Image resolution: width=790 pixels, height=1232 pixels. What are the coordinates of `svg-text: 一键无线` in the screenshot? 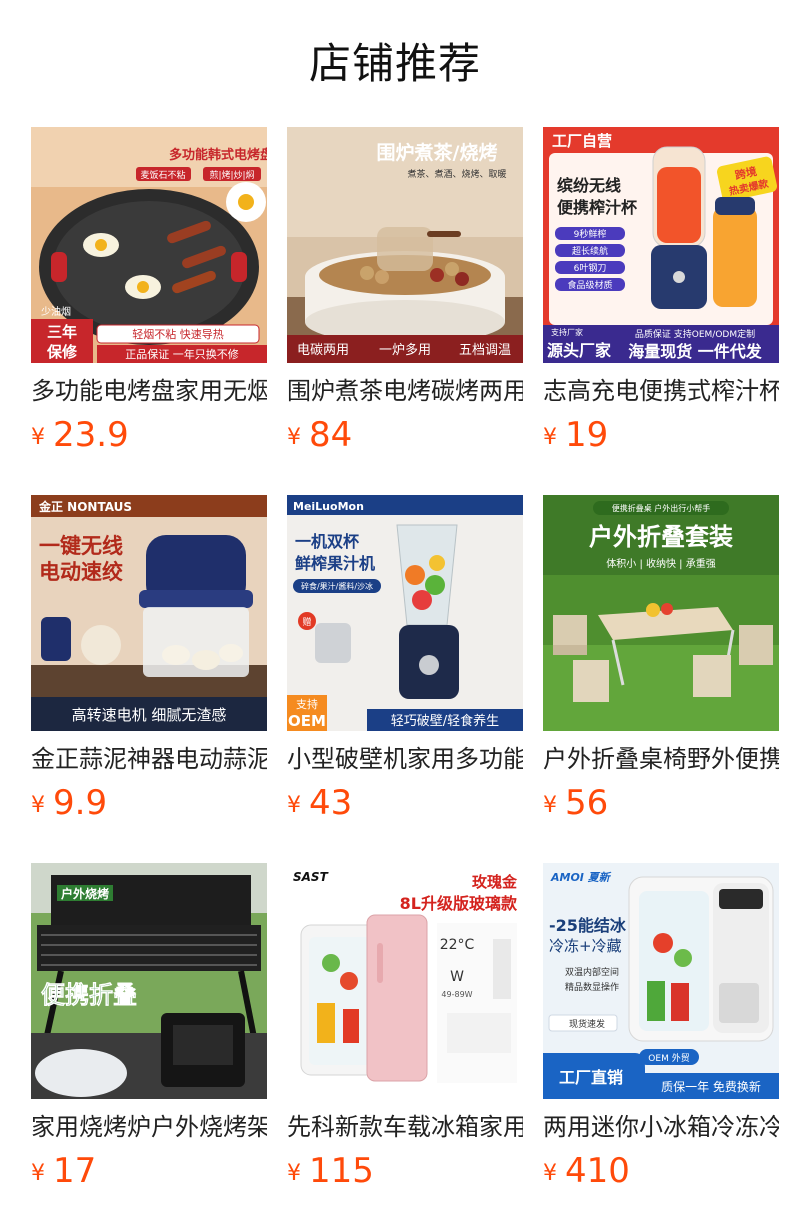 It's located at (81, 546).